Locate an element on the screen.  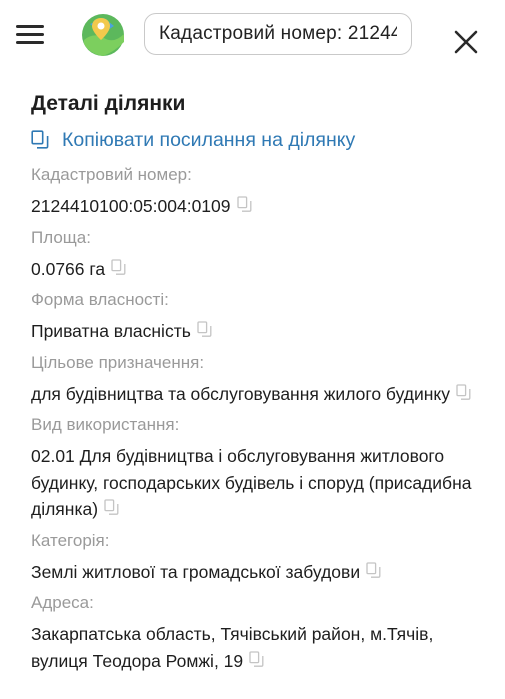
hamburger-menu-icon is located at coordinates (31, 34).